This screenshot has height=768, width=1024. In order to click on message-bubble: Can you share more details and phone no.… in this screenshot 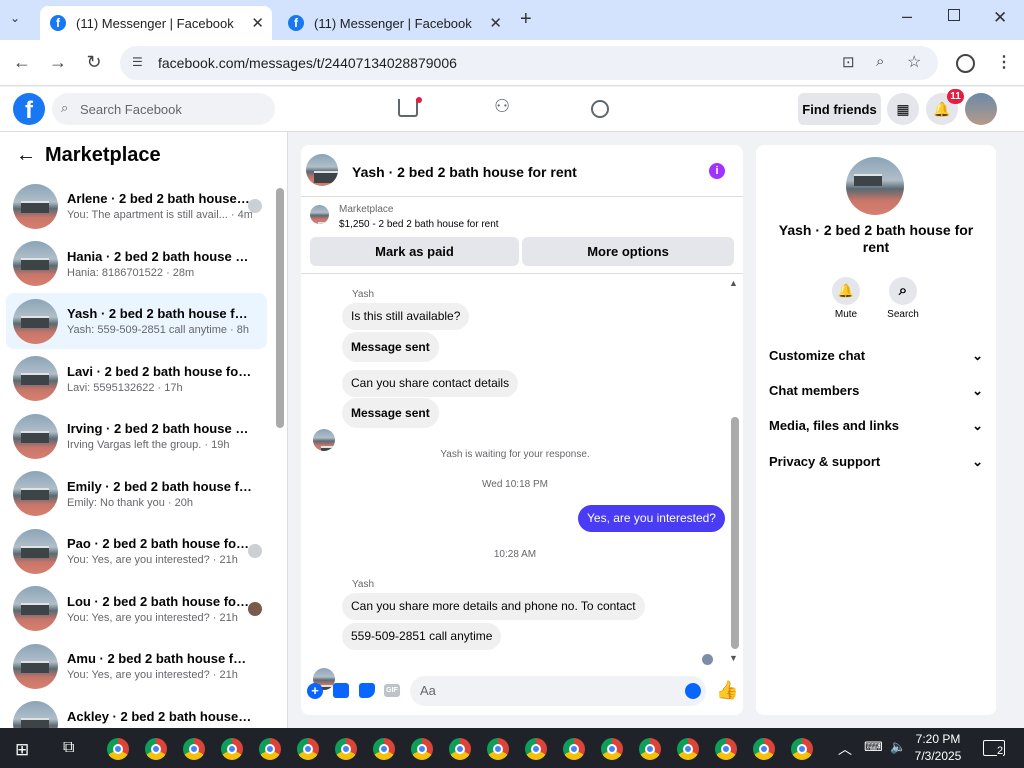, I will do `click(493, 606)`.